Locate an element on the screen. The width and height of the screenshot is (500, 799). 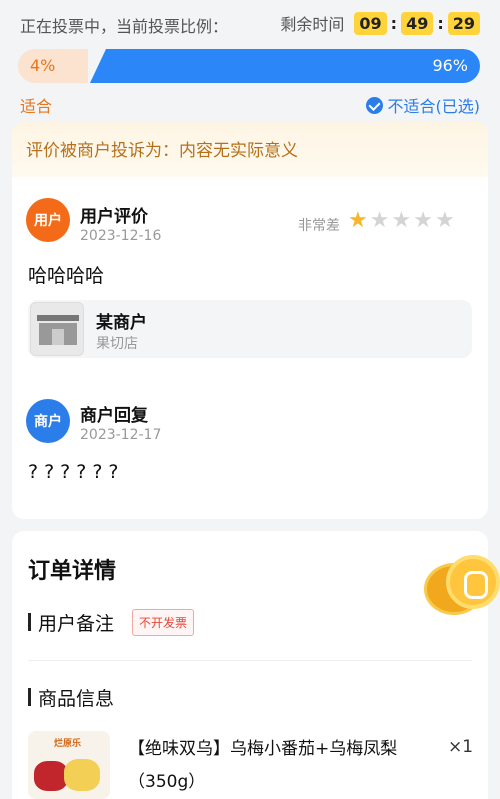
no-invoice-tag: 不开发票 is located at coordinates (163, 622).